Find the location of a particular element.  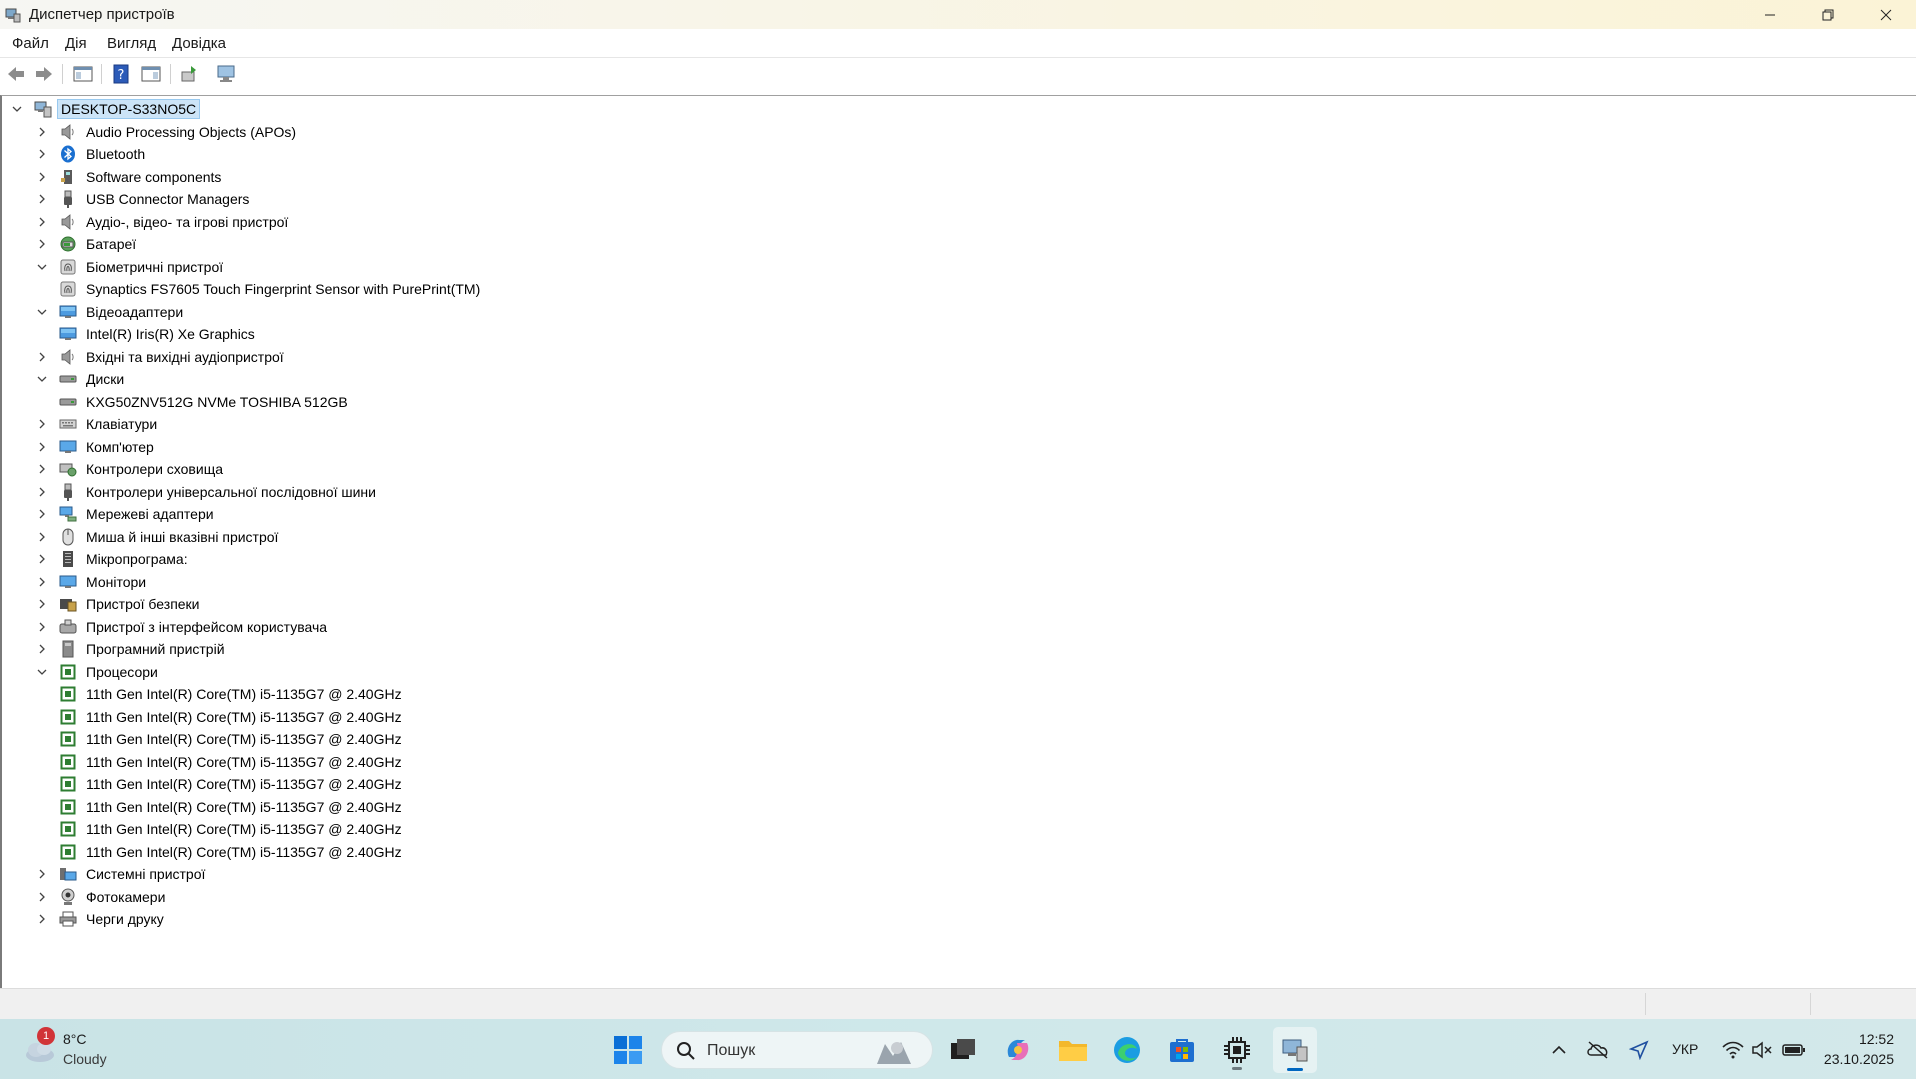

tree-category-node: Черги друку is located at coordinates (101, 919).